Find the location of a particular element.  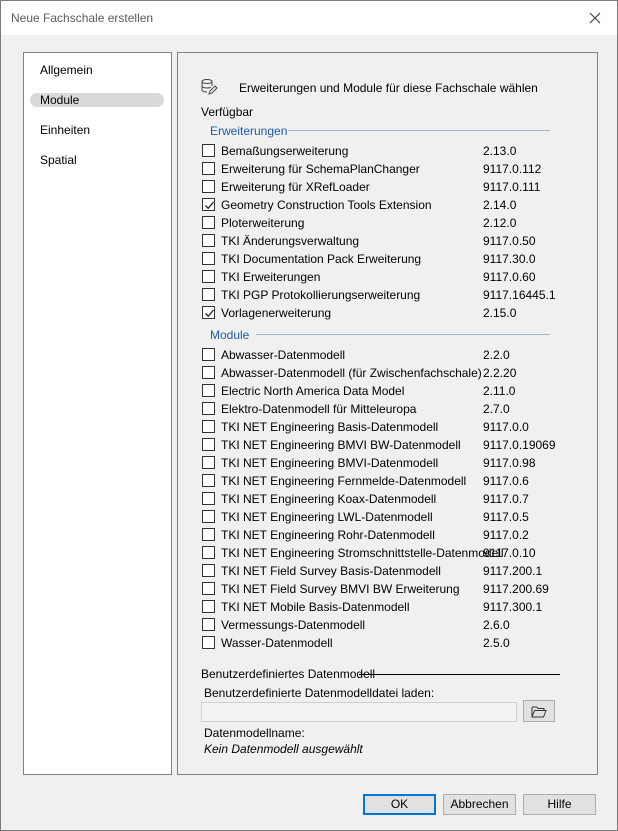

item-version: 2.5.0 is located at coordinates (496, 643).